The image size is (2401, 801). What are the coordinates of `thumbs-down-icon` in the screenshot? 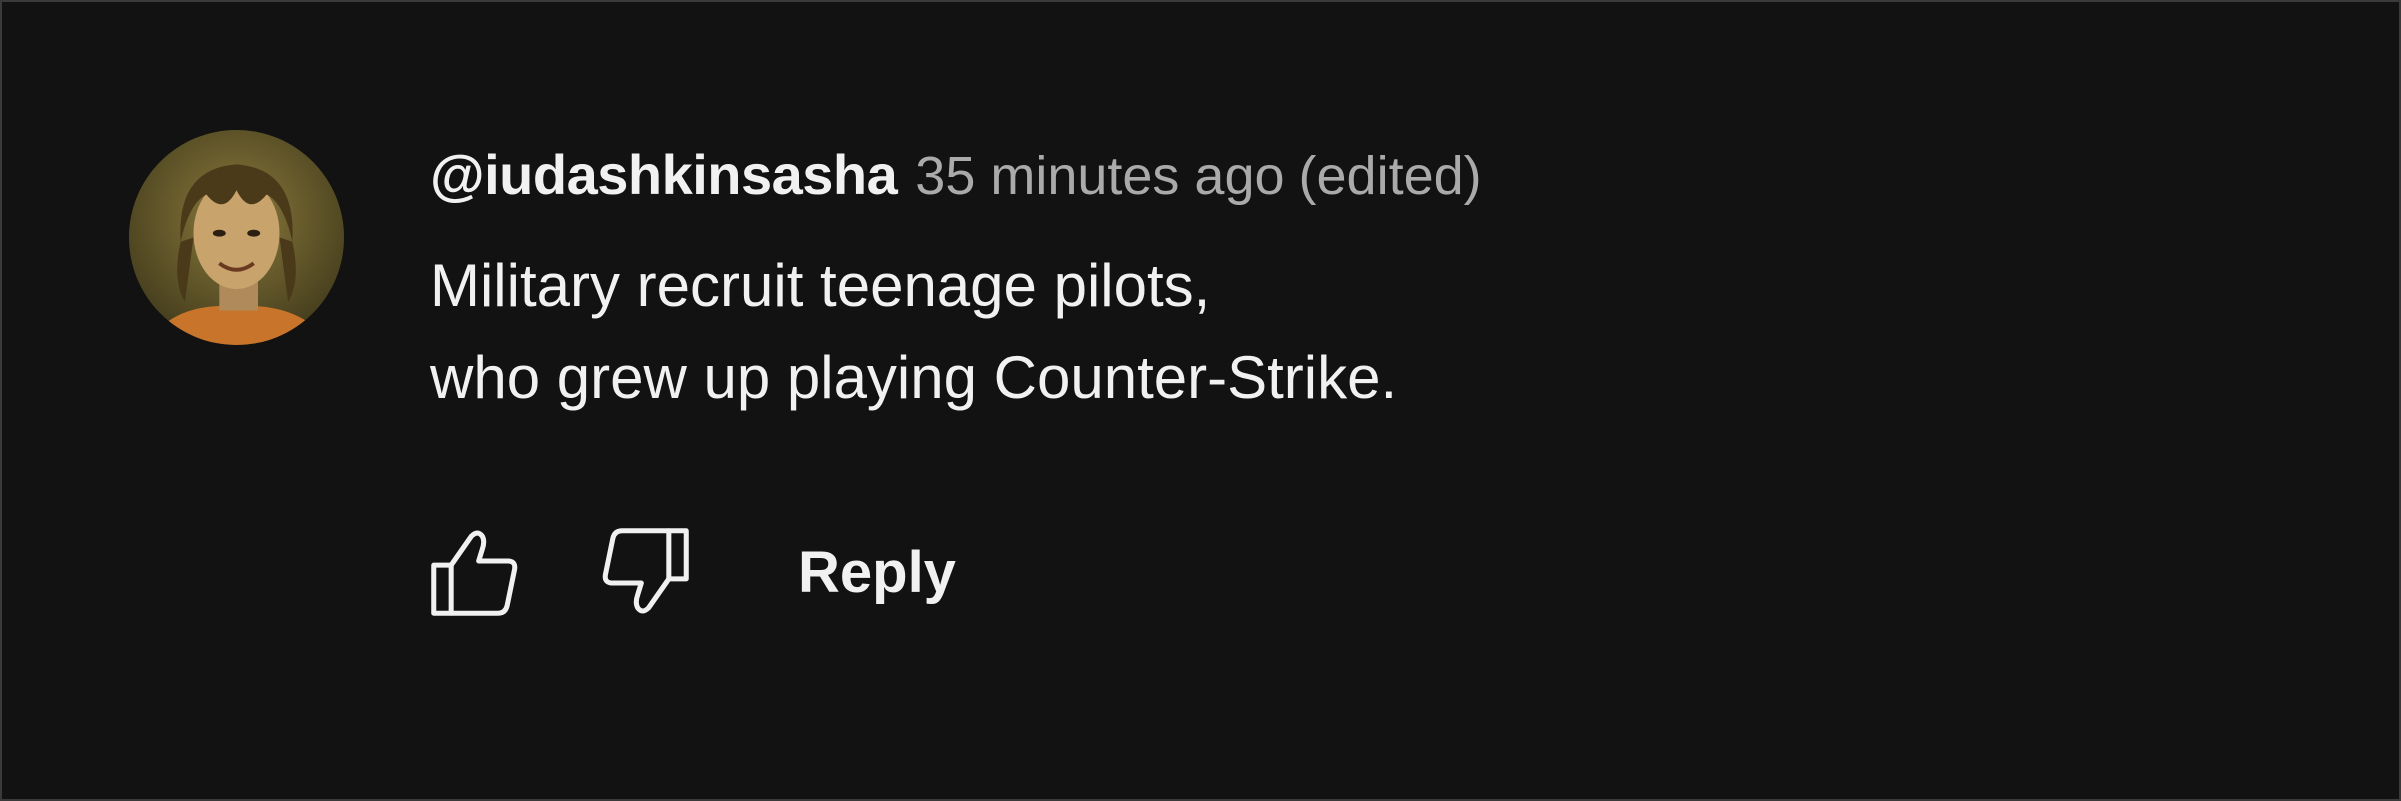 It's located at (645, 571).